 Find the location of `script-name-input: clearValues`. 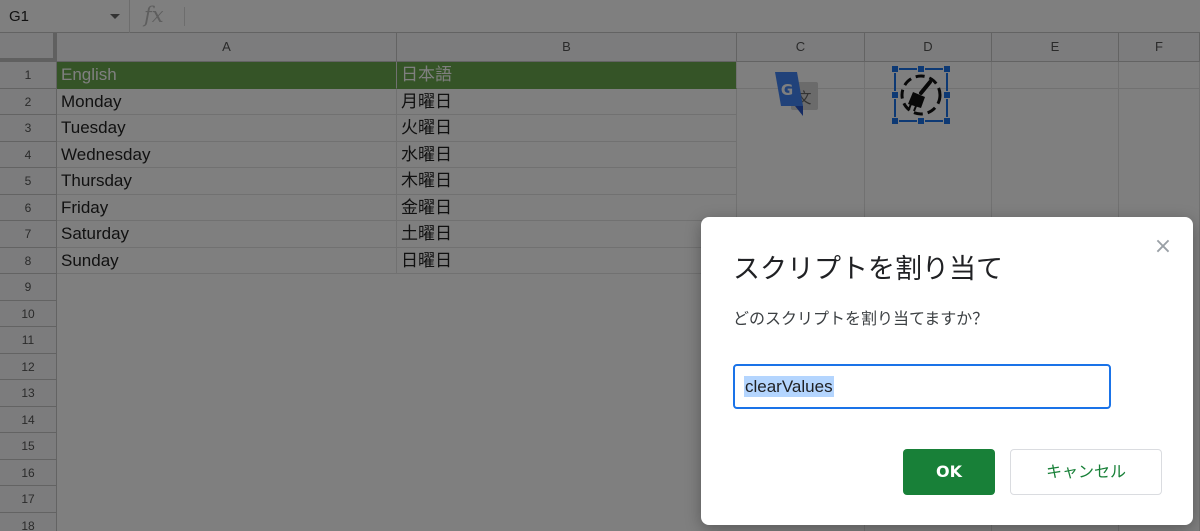

script-name-input: clearValues is located at coordinates (922, 386).